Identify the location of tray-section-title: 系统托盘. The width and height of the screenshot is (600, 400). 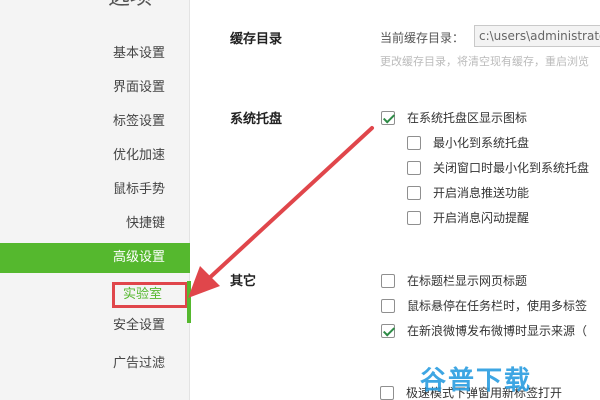
(256, 119).